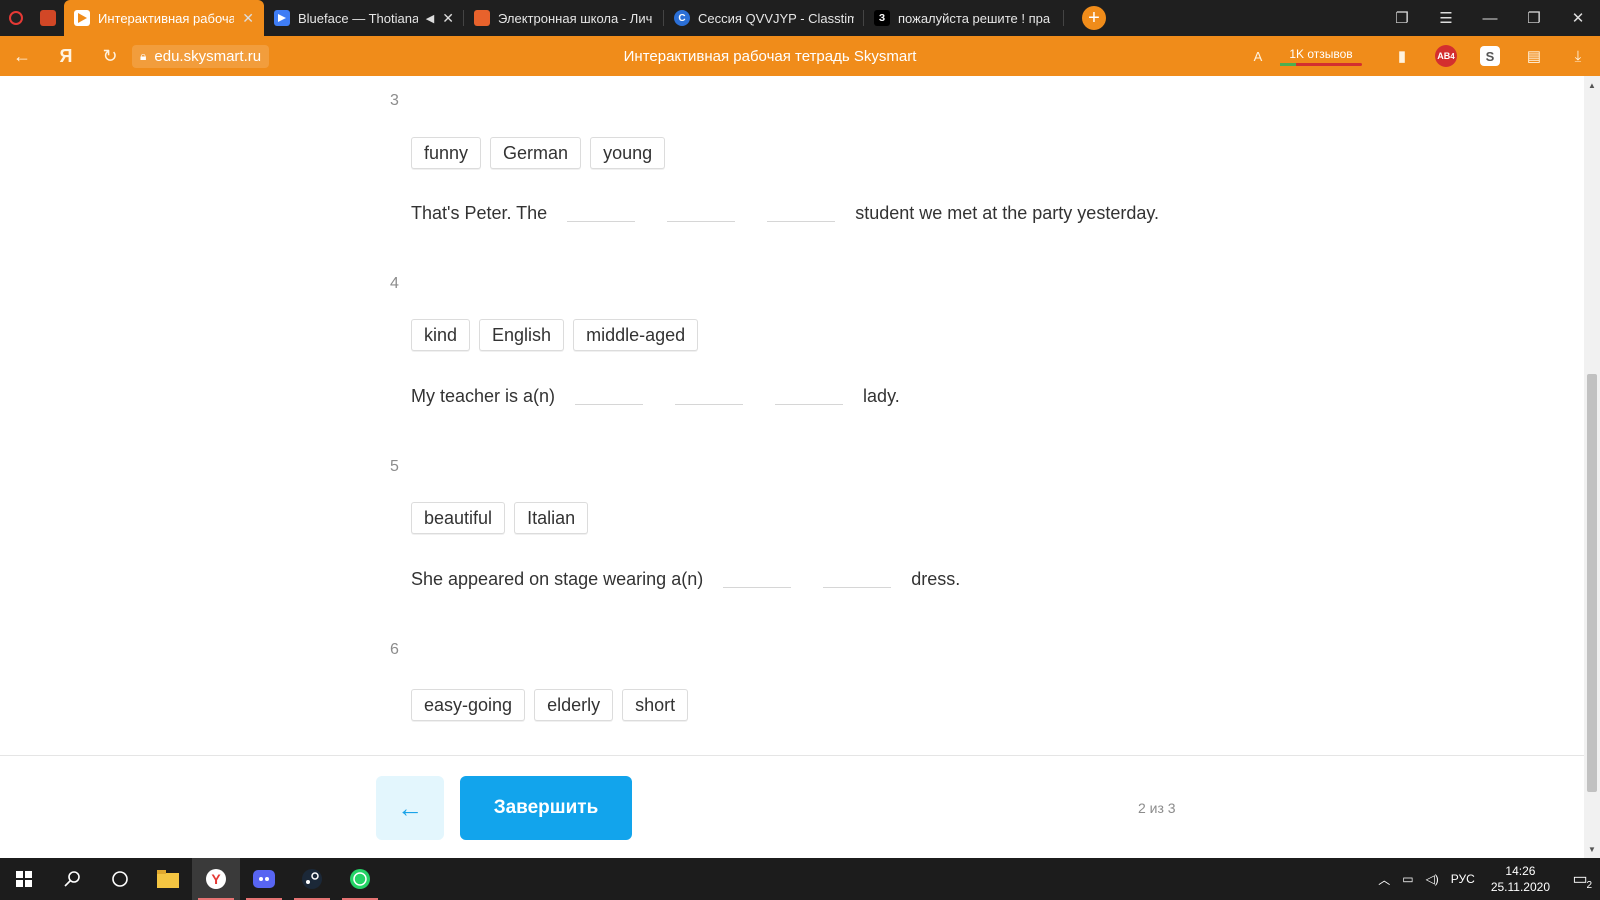  I want to click on file-explorer-icon, so click(168, 879).